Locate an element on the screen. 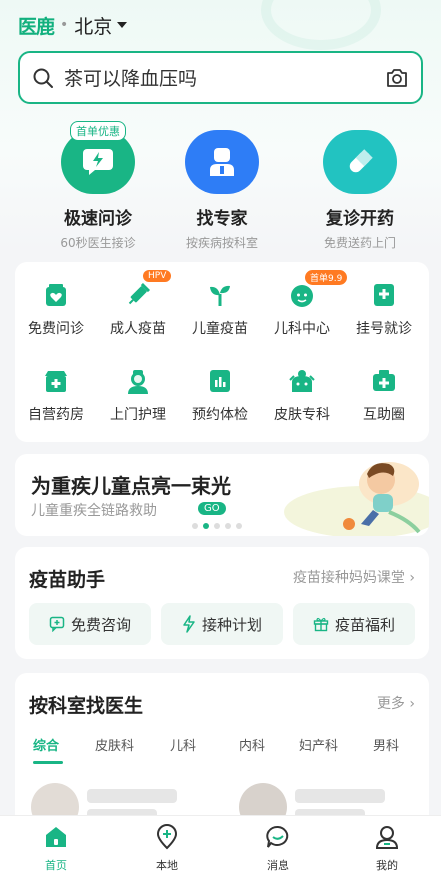  chat-bubble-icon is located at coordinates (277, 836).